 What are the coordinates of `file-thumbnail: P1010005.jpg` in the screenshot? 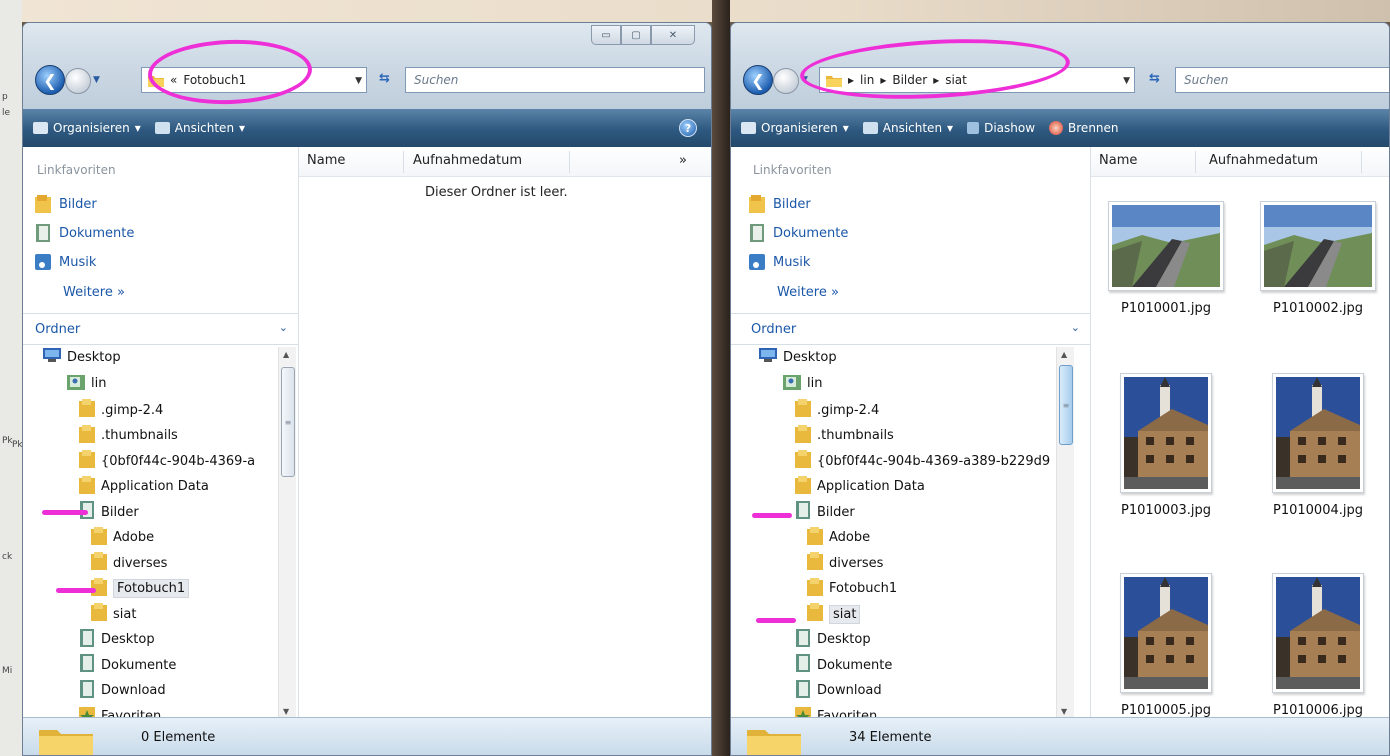 It's located at (1166, 645).